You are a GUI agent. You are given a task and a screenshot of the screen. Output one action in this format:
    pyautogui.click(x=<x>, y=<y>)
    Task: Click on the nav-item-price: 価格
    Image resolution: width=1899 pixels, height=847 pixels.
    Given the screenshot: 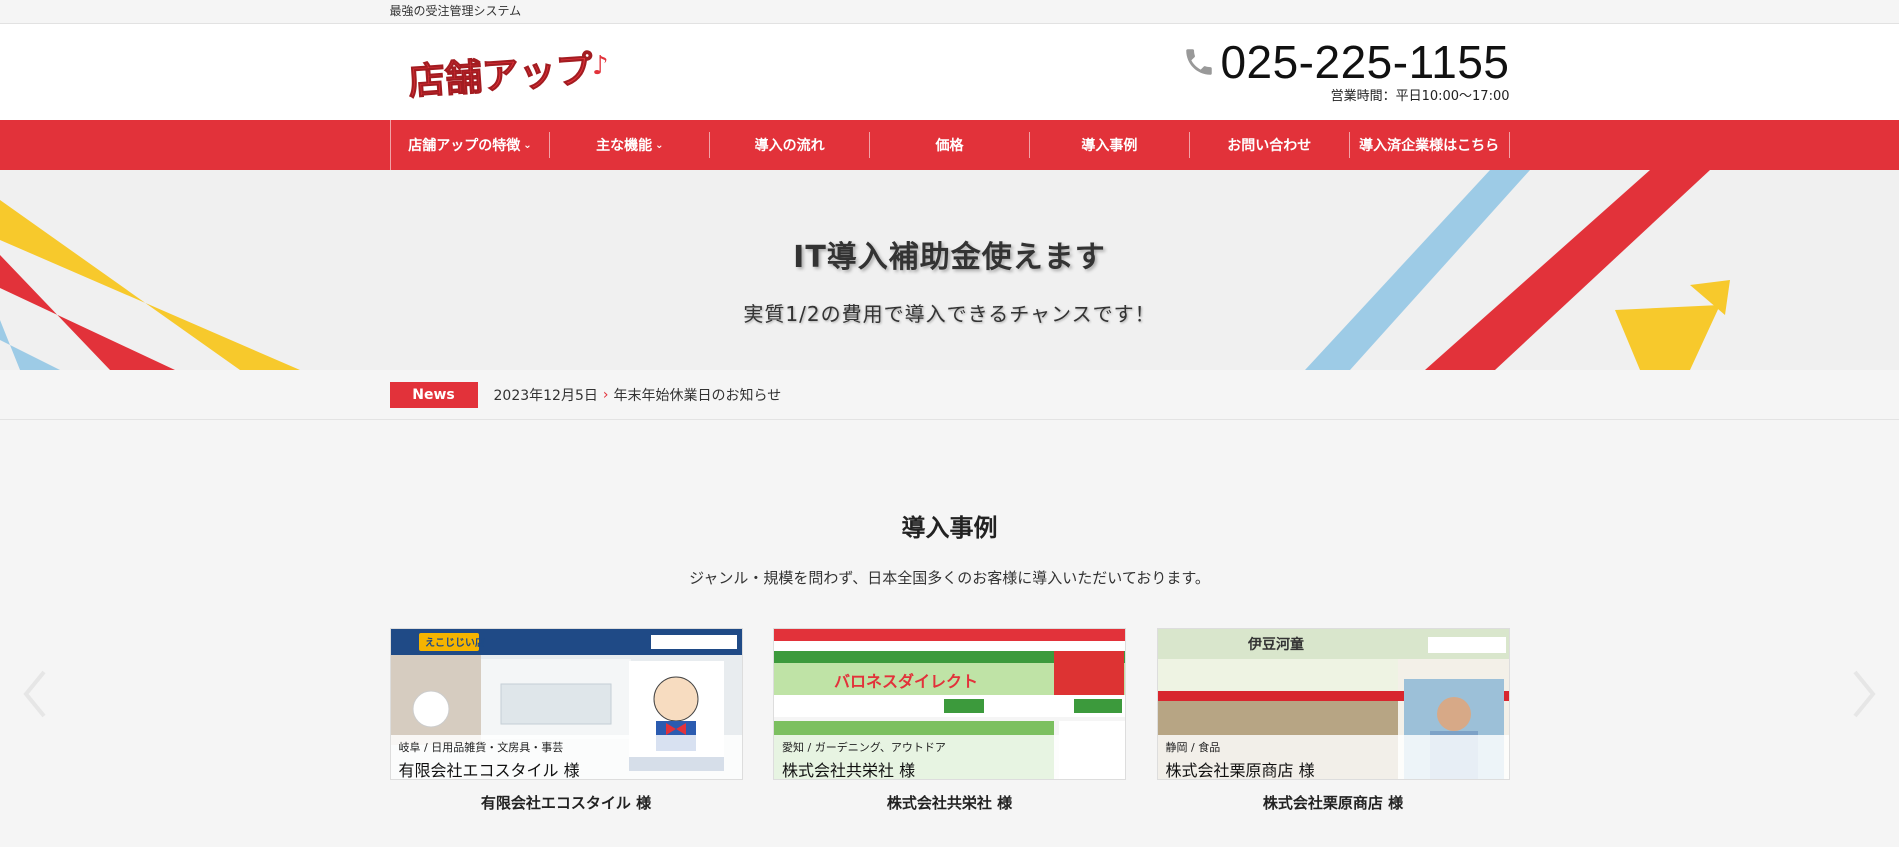 What is the action you would take?
    pyautogui.click(x=950, y=145)
    